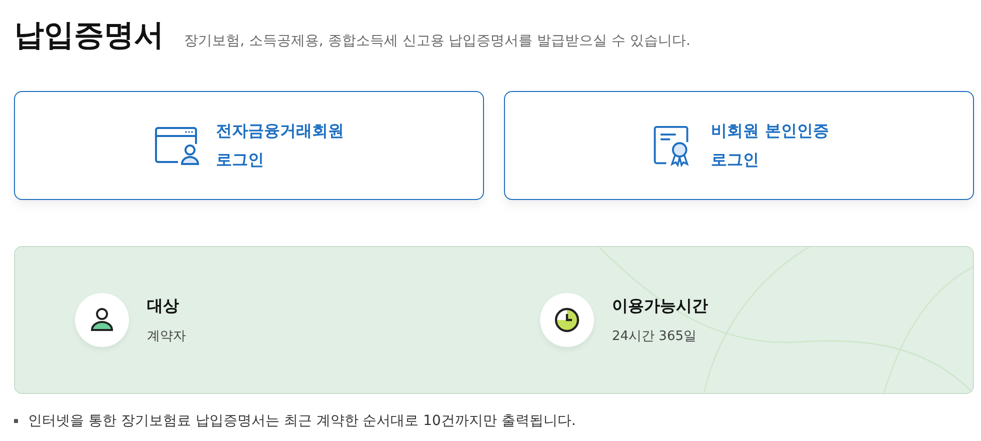 This screenshot has width=981, height=441. Describe the element at coordinates (166, 336) in the screenshot. I see `info-value: 계약자` at that location.